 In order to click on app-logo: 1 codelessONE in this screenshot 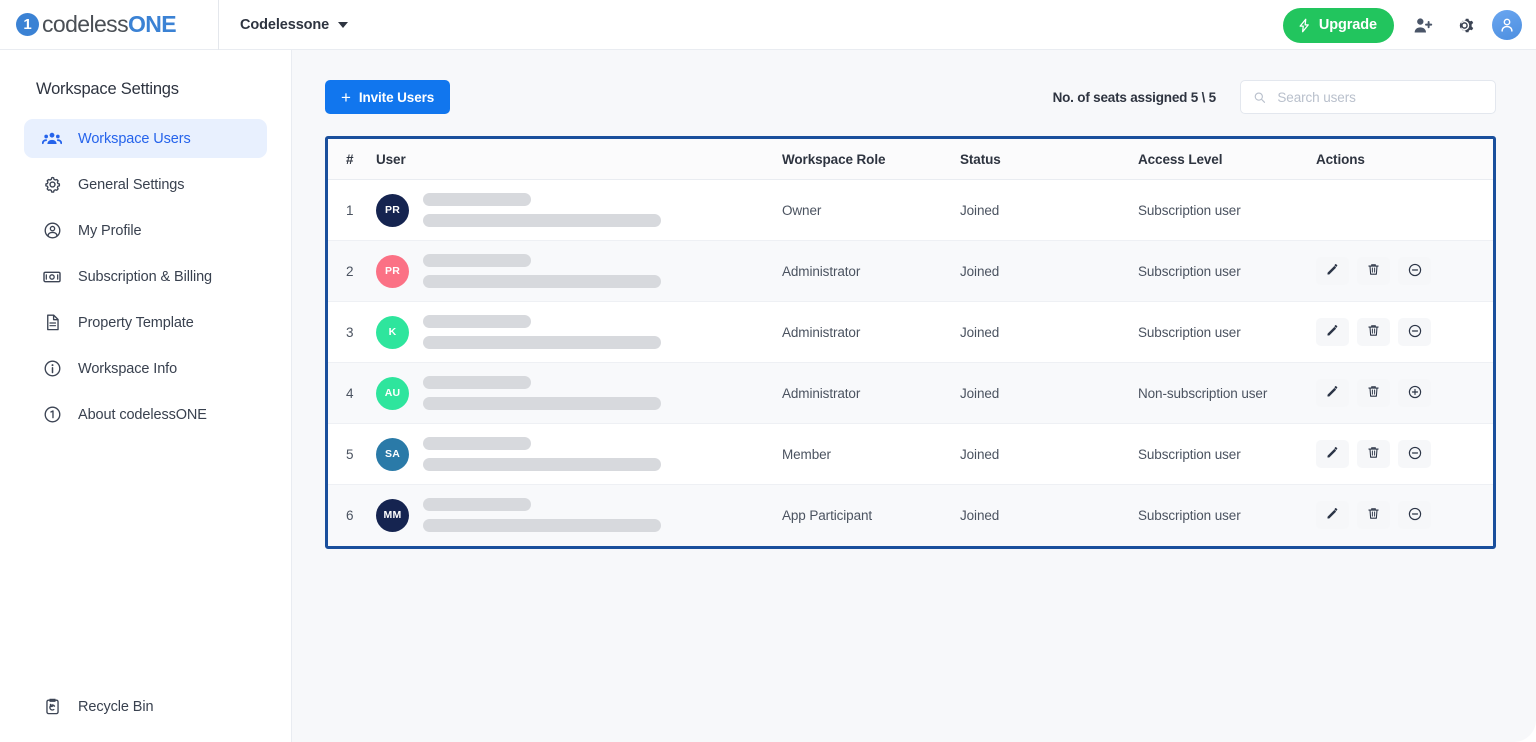, I will do `click(109, 25)`.